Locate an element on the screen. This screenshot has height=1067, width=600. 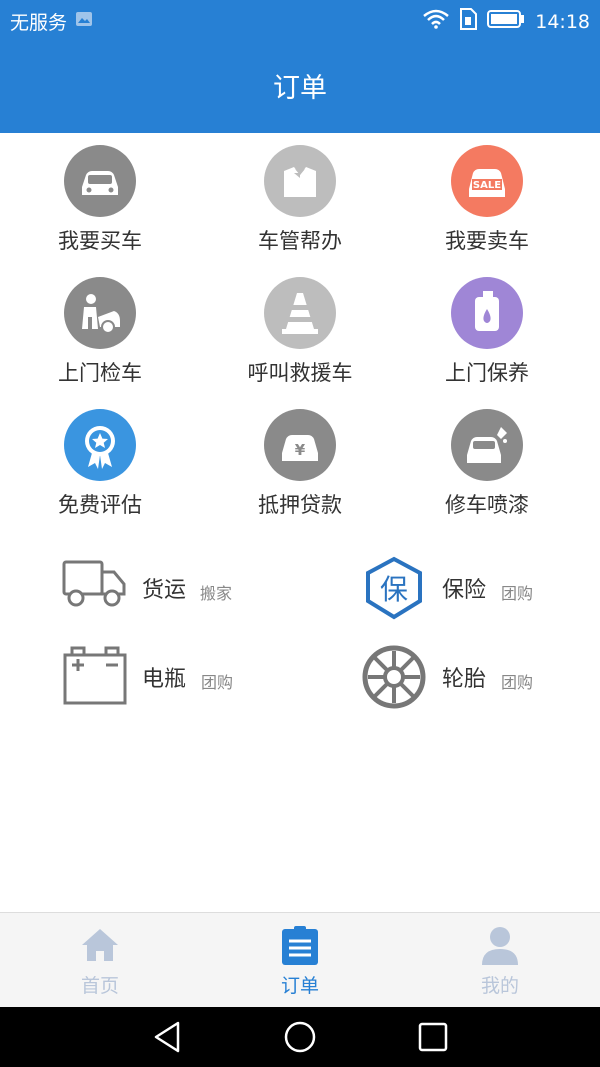
truck-icon is located at coordinates (95, 587).